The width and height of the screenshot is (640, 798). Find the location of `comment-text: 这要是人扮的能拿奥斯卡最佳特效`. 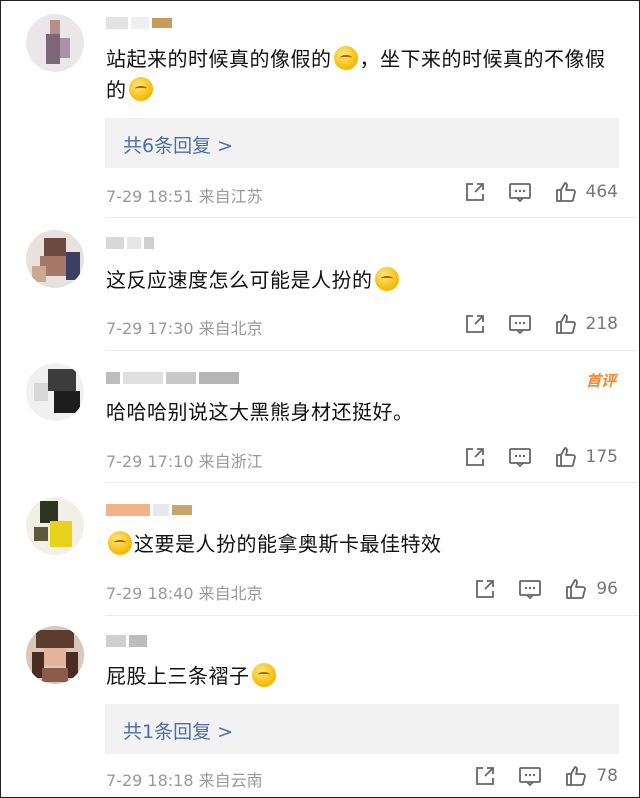

comment-text: 这要是人扮的能拿奥斯卡最佳特效 is located at coordinates (360, 544).